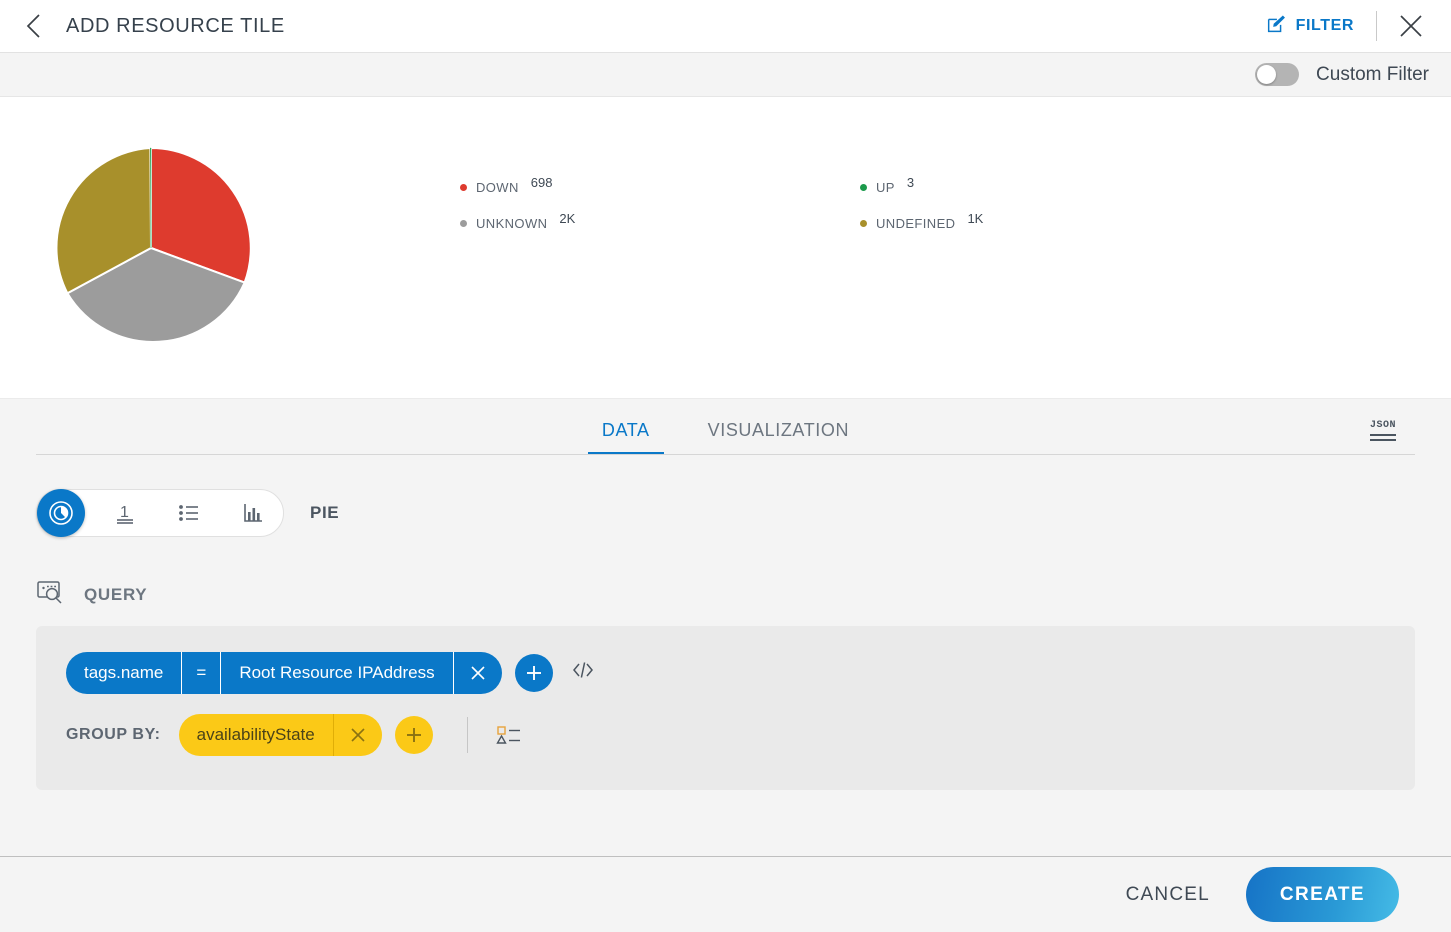 Image resolution: width=1451 pixels, height=932 pixels. Describe the element at coordinates (910, 182) in the screenshot. I see `legend-value: 3` at that location.